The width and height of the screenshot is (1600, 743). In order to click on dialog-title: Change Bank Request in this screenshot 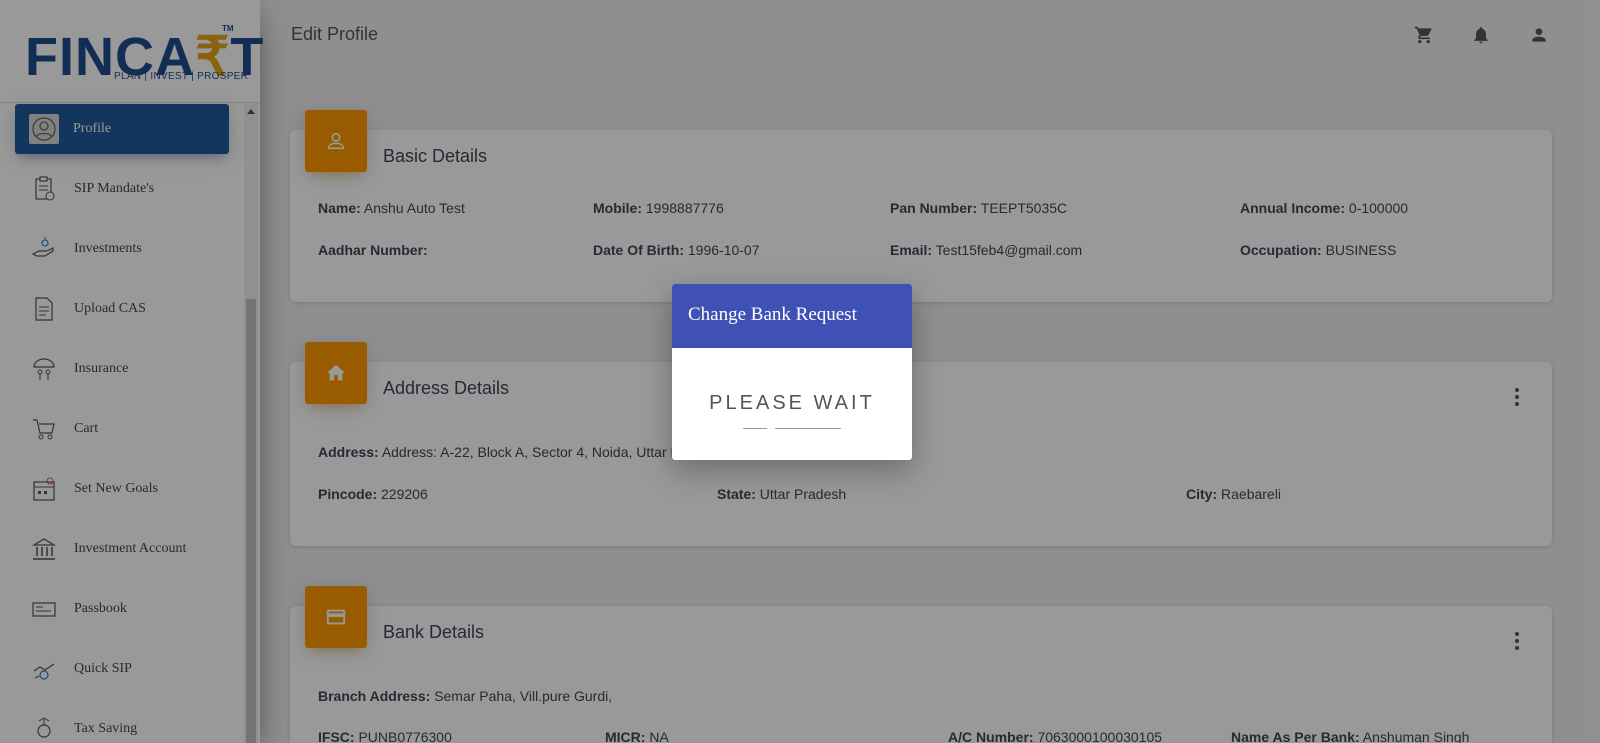, I will do `click(792, 316)`.